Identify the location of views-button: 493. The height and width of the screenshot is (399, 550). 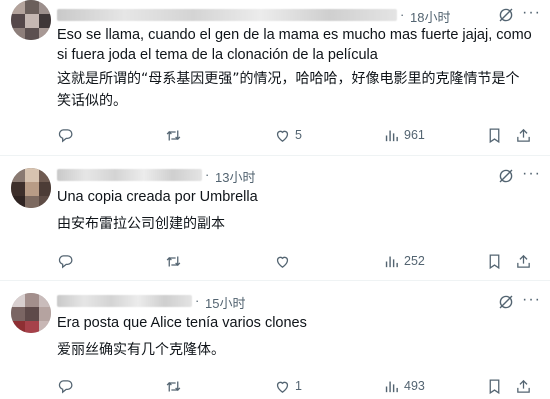
(404, 386).